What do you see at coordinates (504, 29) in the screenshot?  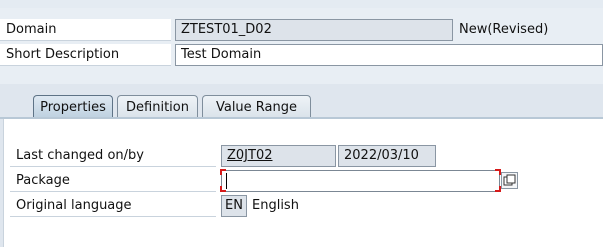 I see `status-text: New(Revised)` at bounding box center [504, 29].